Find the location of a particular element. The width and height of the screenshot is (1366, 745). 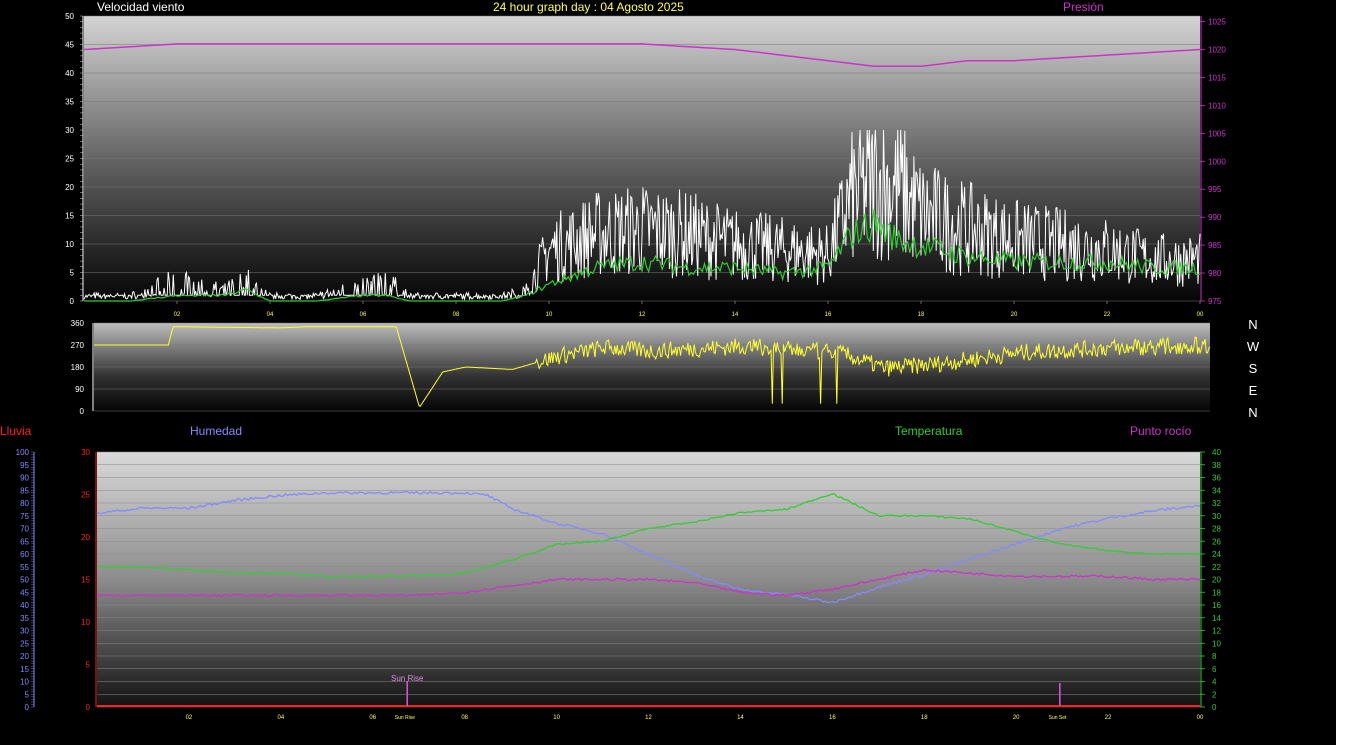

temperature-y-tick: 16 is located at coordinates (1216, 605).